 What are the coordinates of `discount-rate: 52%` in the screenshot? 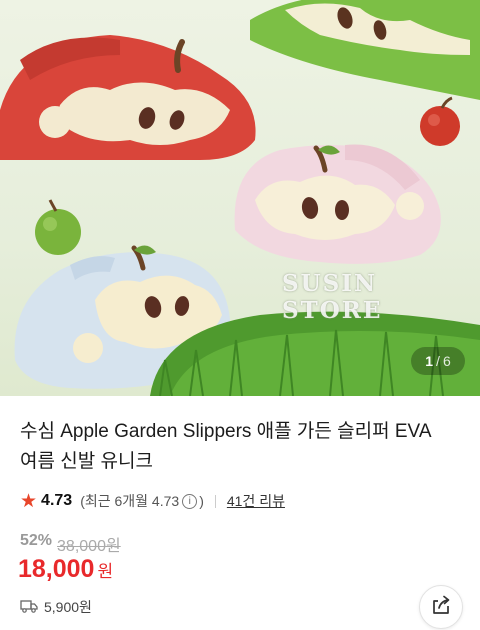 It's located at (36, 540).